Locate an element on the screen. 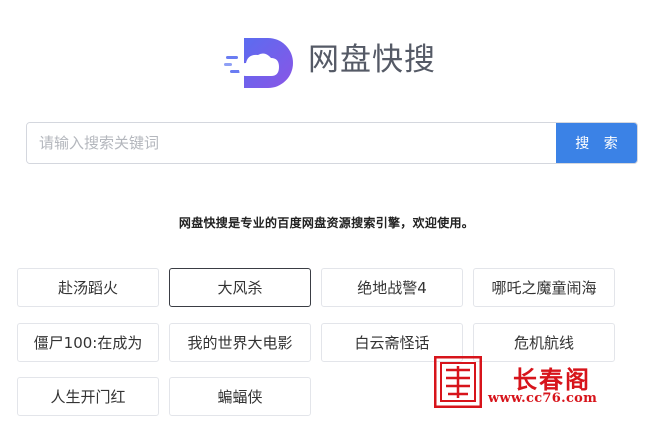 The width and height of the screenshot is (653, 439). logo-text: 网盘快搜 is located at coordinates (372, 59).